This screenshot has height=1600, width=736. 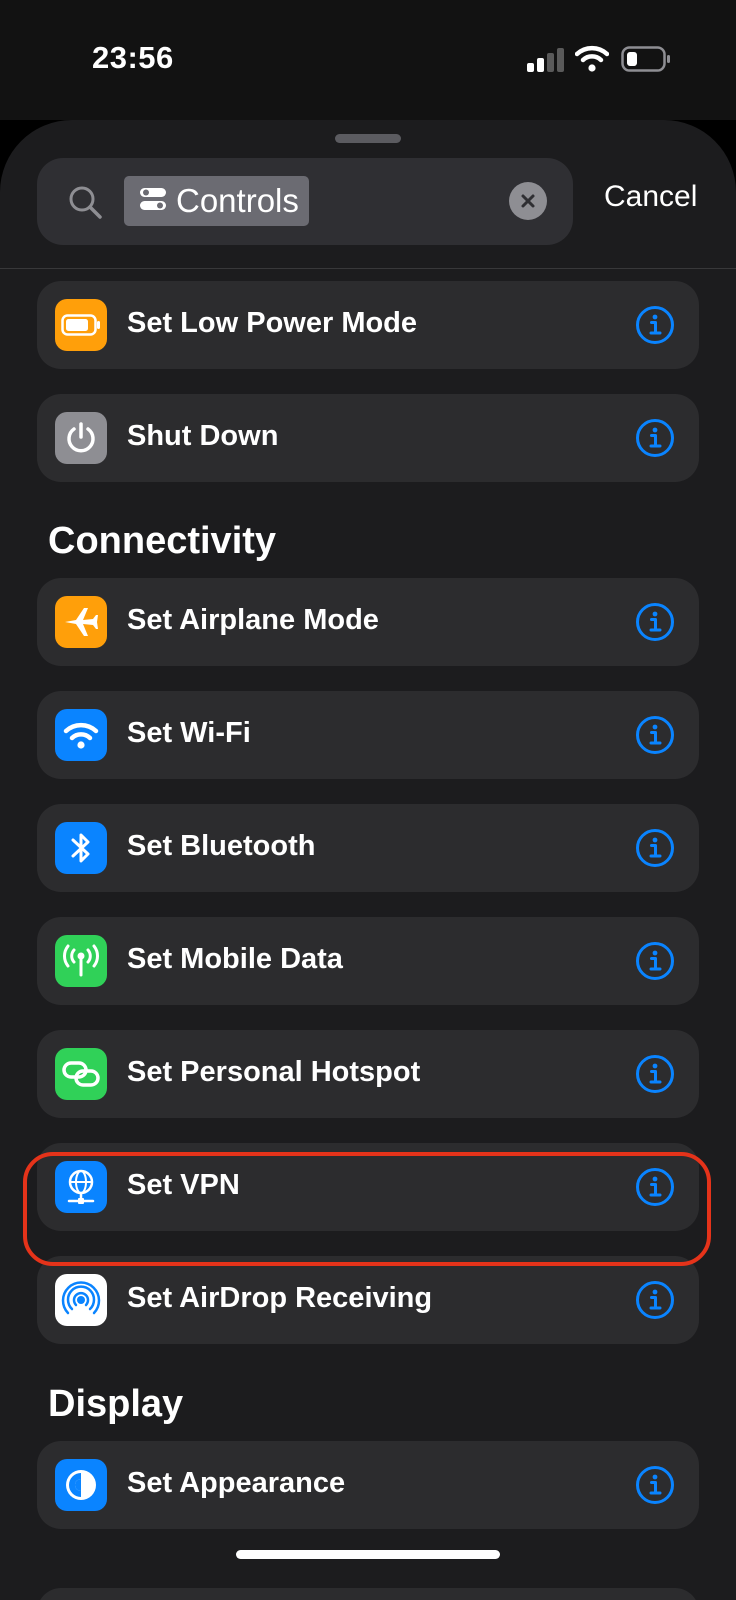 I want to click on action-row-mobile-data: Set Mobile Data, so click(x=368, y=961).